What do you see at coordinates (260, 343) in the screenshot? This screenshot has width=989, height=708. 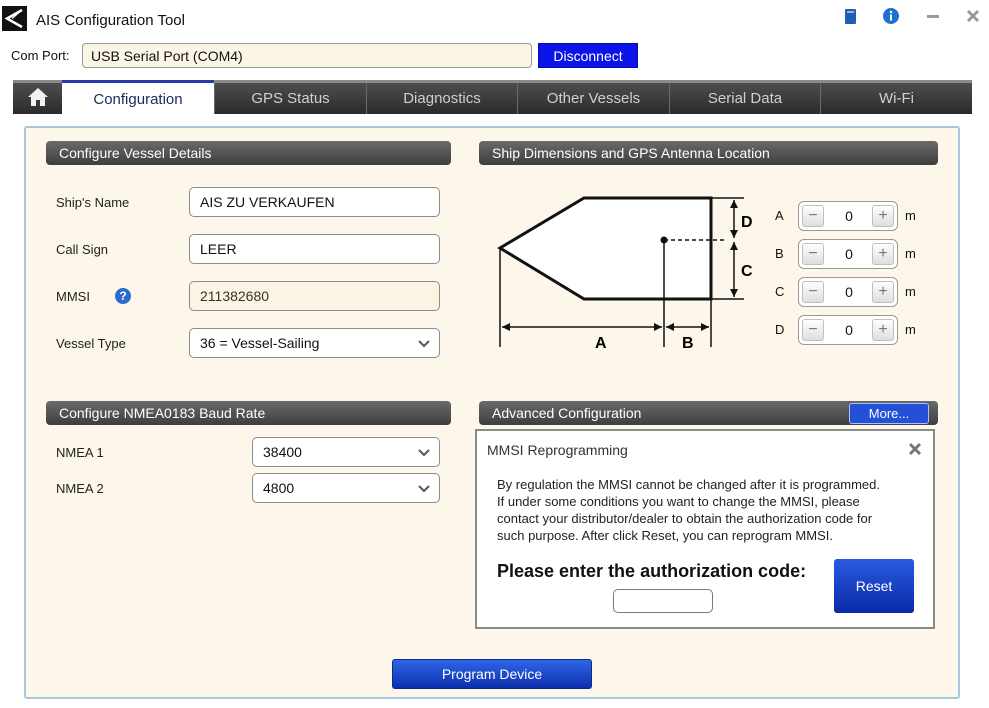 I see `vessel-type-value: 36 = Vessel-Sailing` at bounding box center [260, 343].